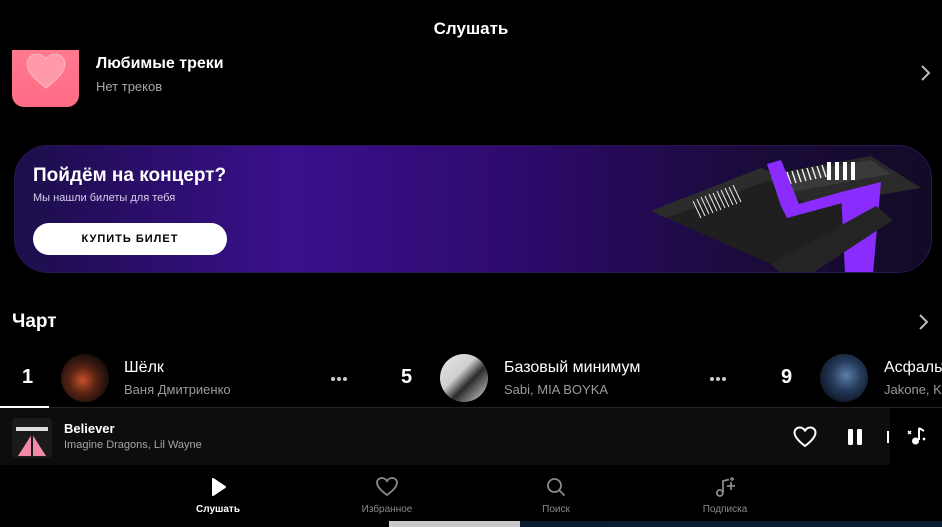  I want to click on favorites-subtitle: Нет треков, so click(129, 86).